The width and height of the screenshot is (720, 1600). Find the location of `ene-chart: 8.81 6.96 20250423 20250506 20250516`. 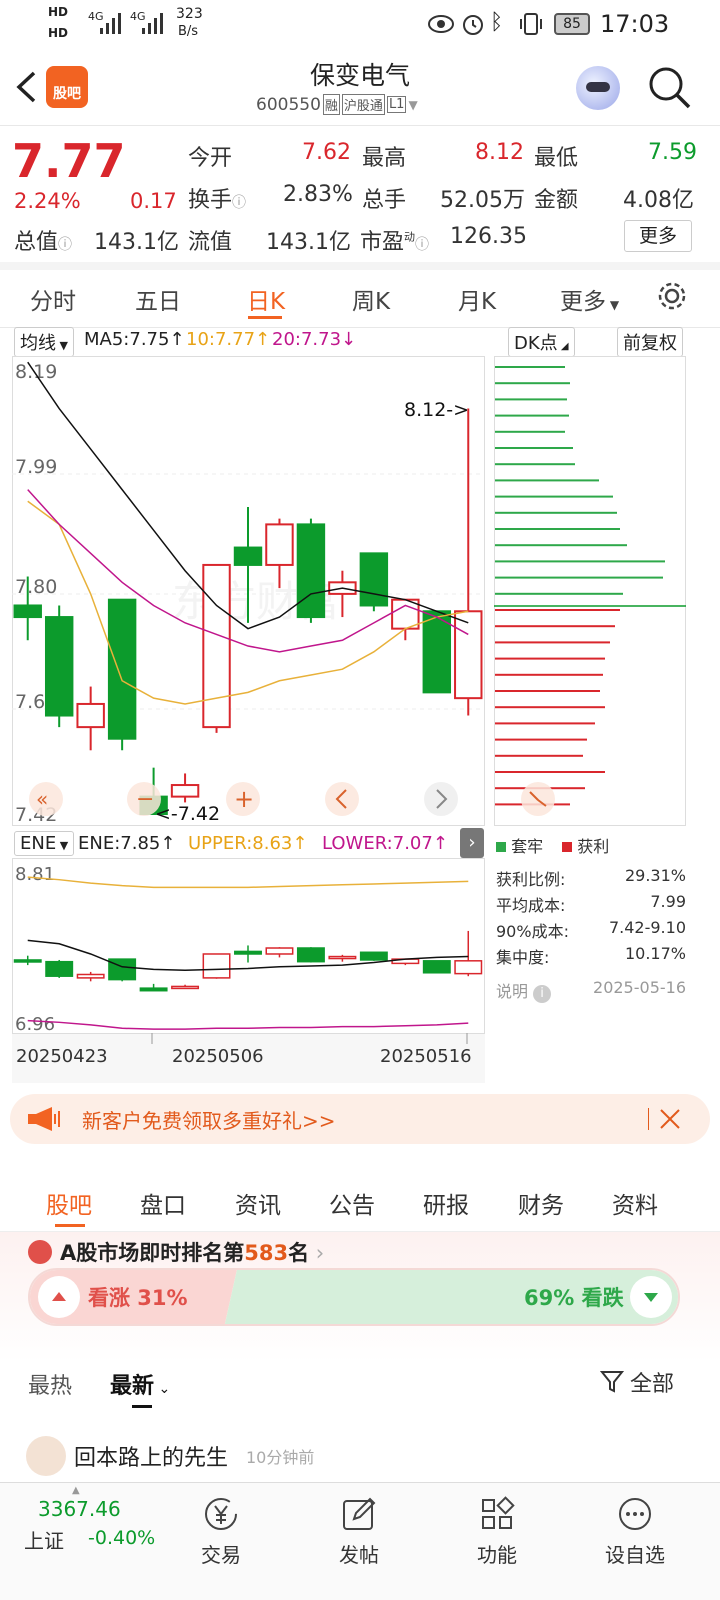

ene-chart: 8.81 6.96 20250423 20250506 20250516 is located at coordinates (248, 970).